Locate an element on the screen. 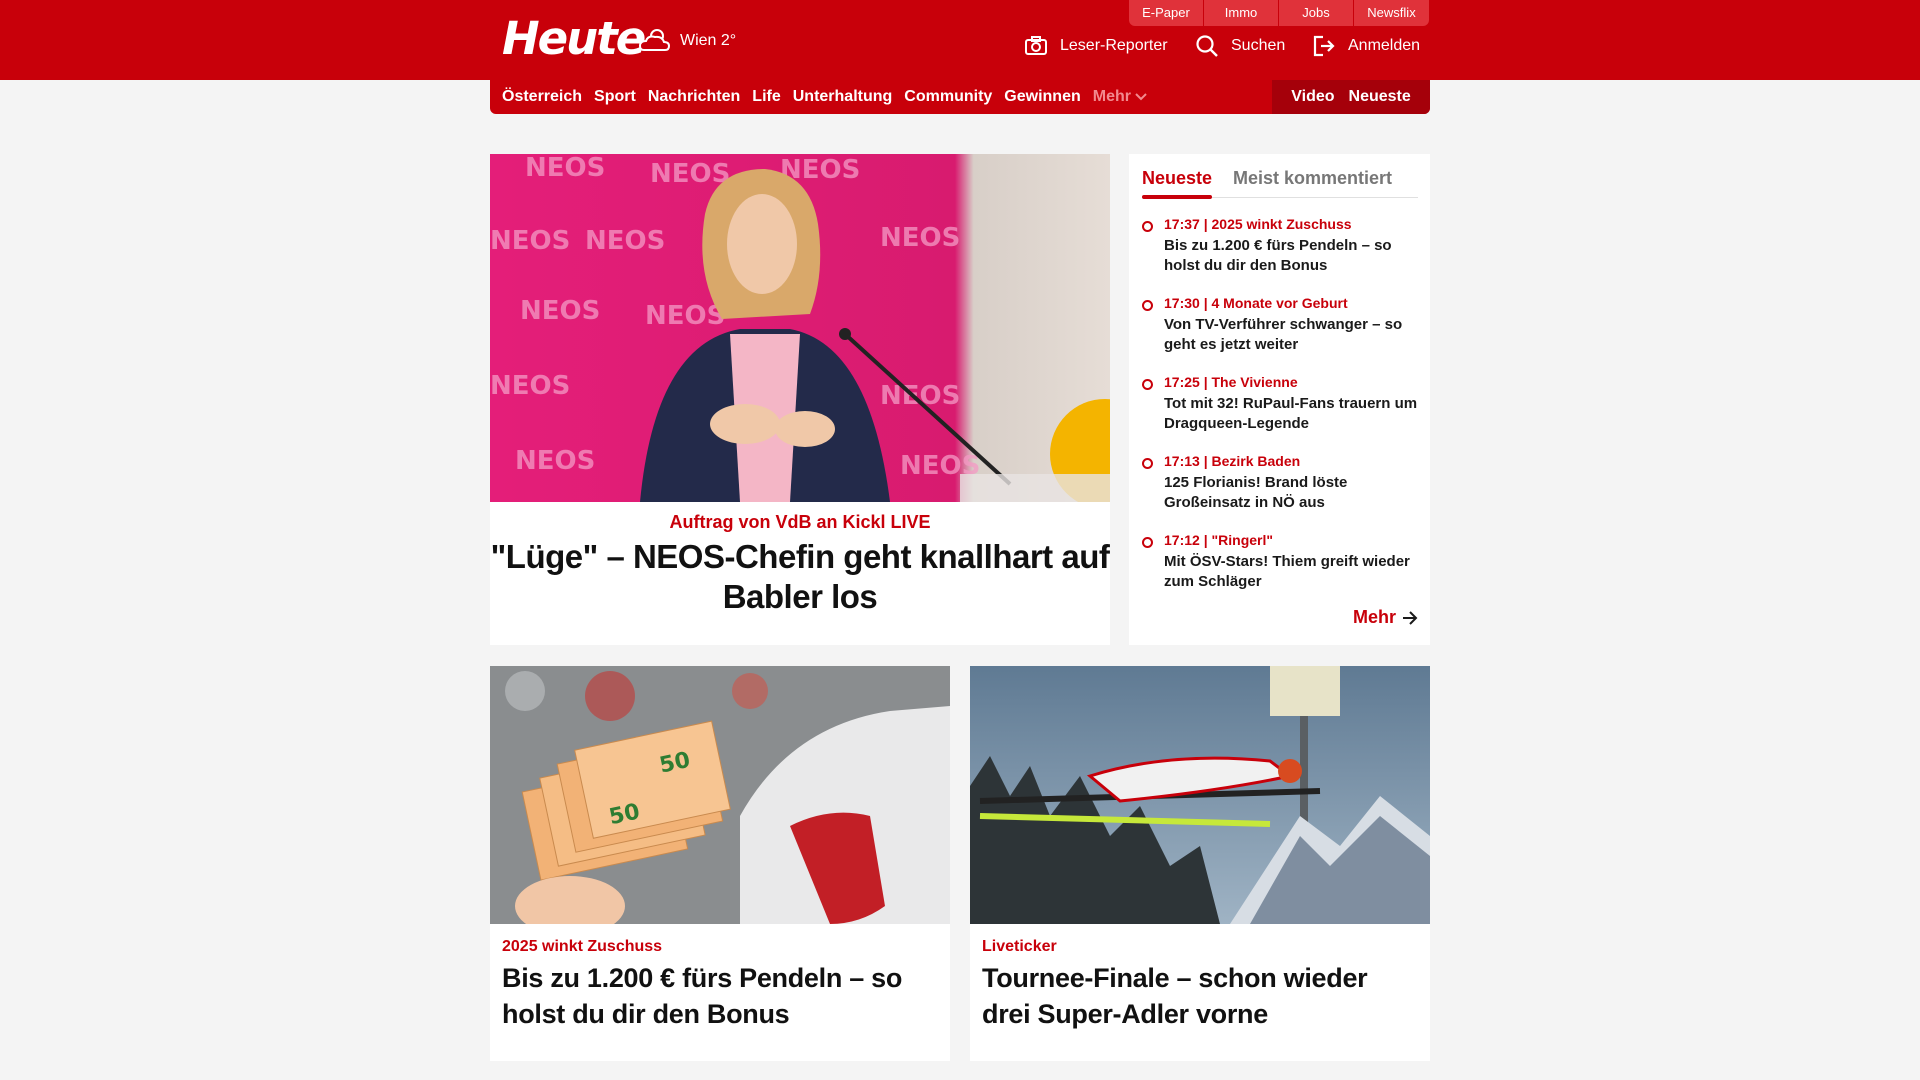 This screenshot has width=1920, height=1080. nav-item-unterhaltung: Unterhaltung is located at coordinates (843, 97).